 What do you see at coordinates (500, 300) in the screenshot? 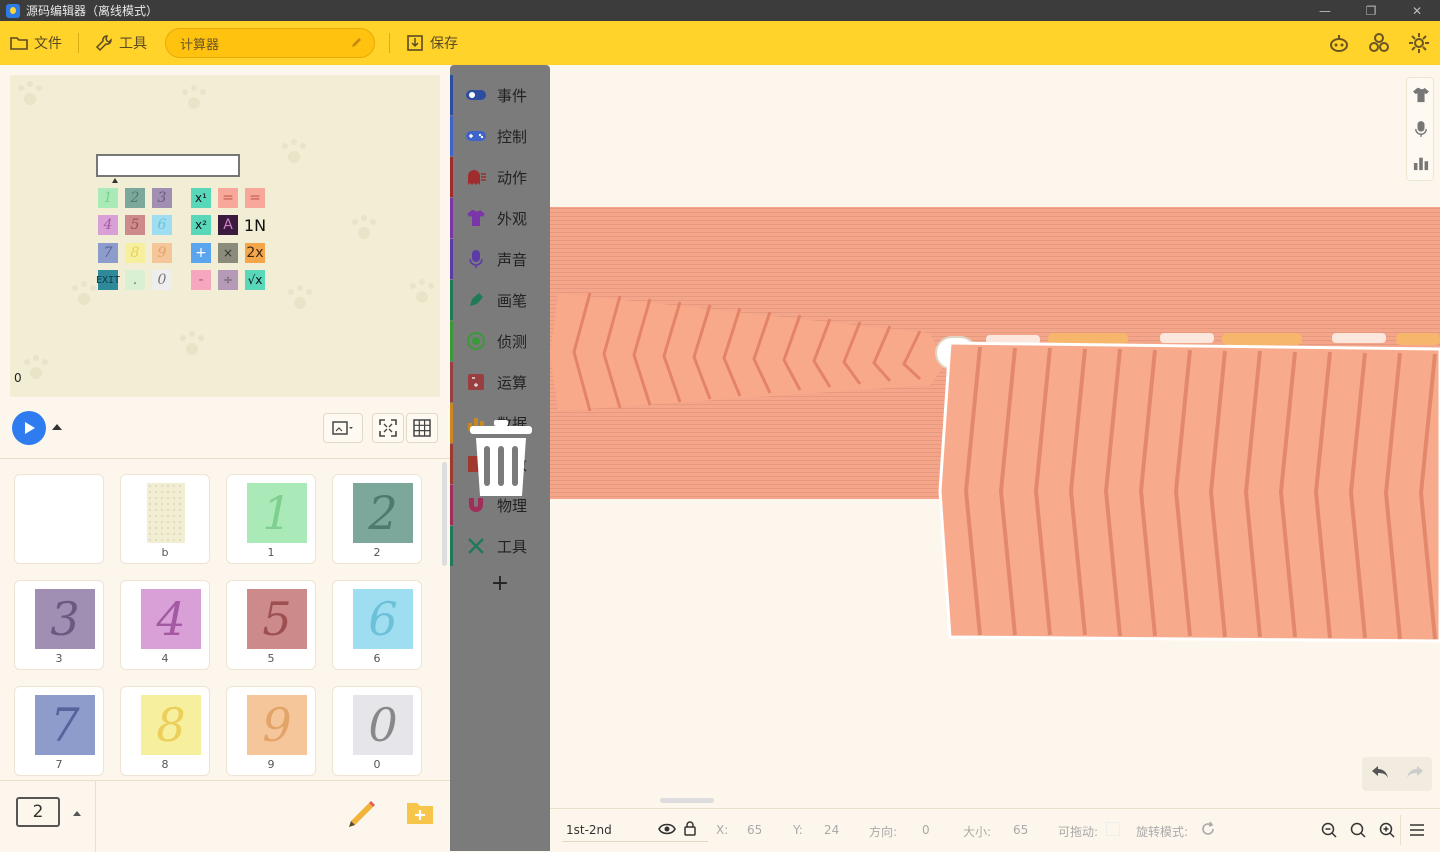
I see `category-pen: 画笔` at bounding box center [500, 300].